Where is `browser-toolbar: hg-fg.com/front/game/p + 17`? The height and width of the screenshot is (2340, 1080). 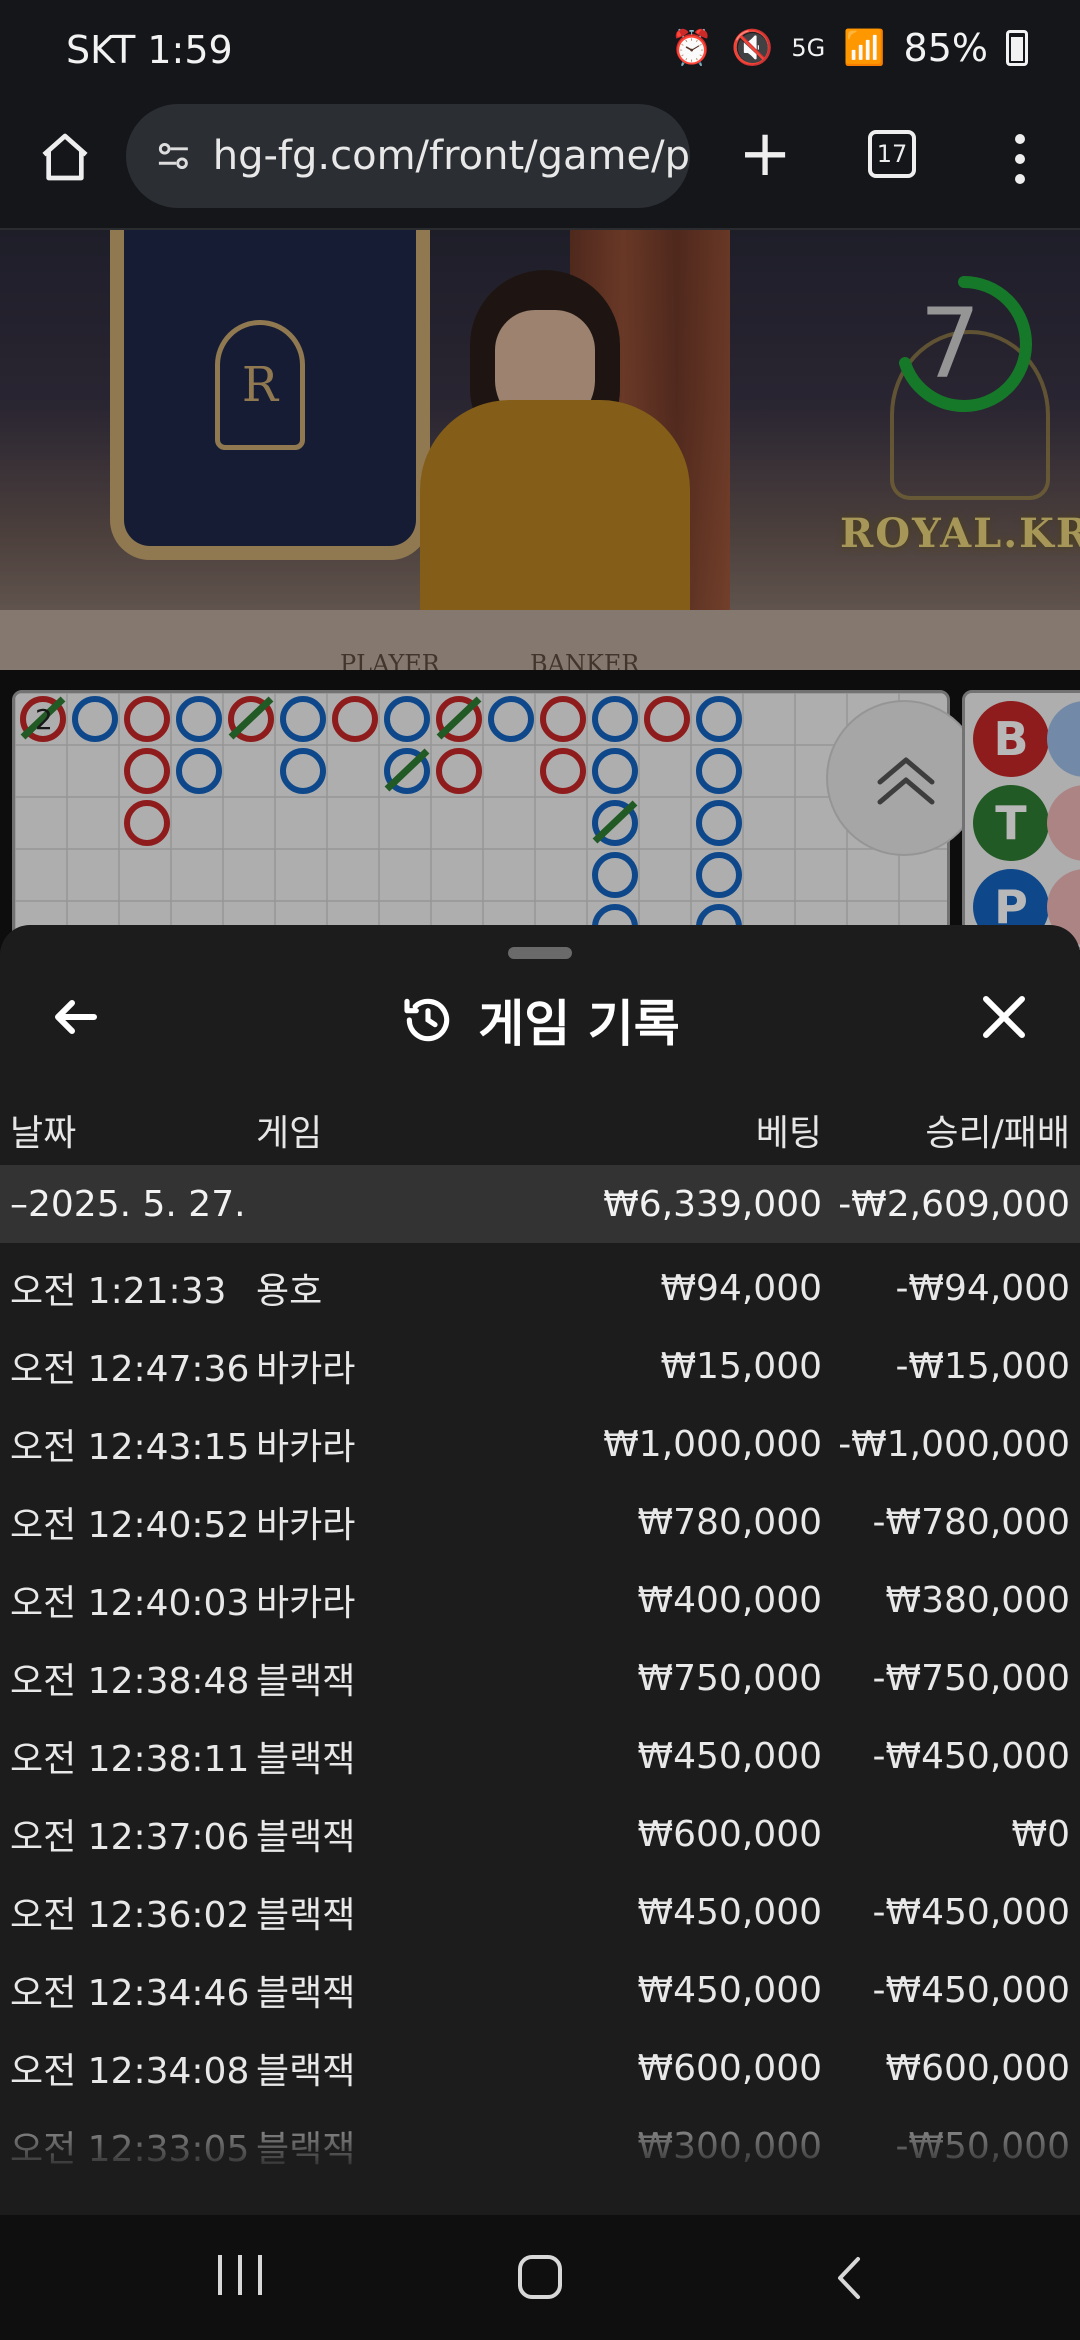 browser-toolbar: hg-fg.com/front/game/p + 17 is located at coordinates (540, 165).